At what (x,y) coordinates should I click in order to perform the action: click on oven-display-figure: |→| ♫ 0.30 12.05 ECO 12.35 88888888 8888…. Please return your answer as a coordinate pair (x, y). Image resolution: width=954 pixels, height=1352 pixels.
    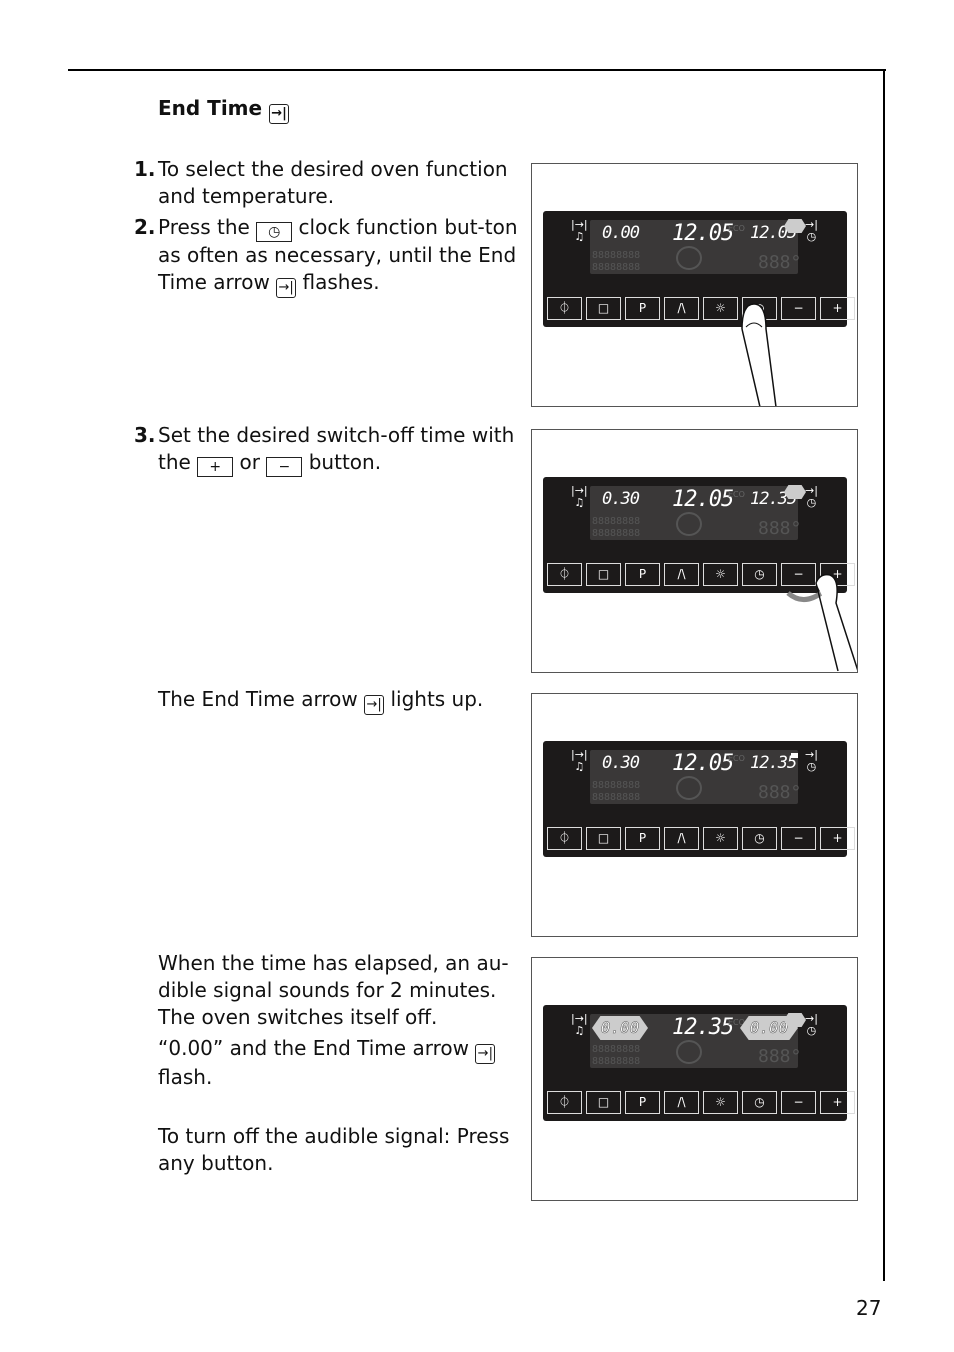
    Looking at the image, I should click on (694, 551).